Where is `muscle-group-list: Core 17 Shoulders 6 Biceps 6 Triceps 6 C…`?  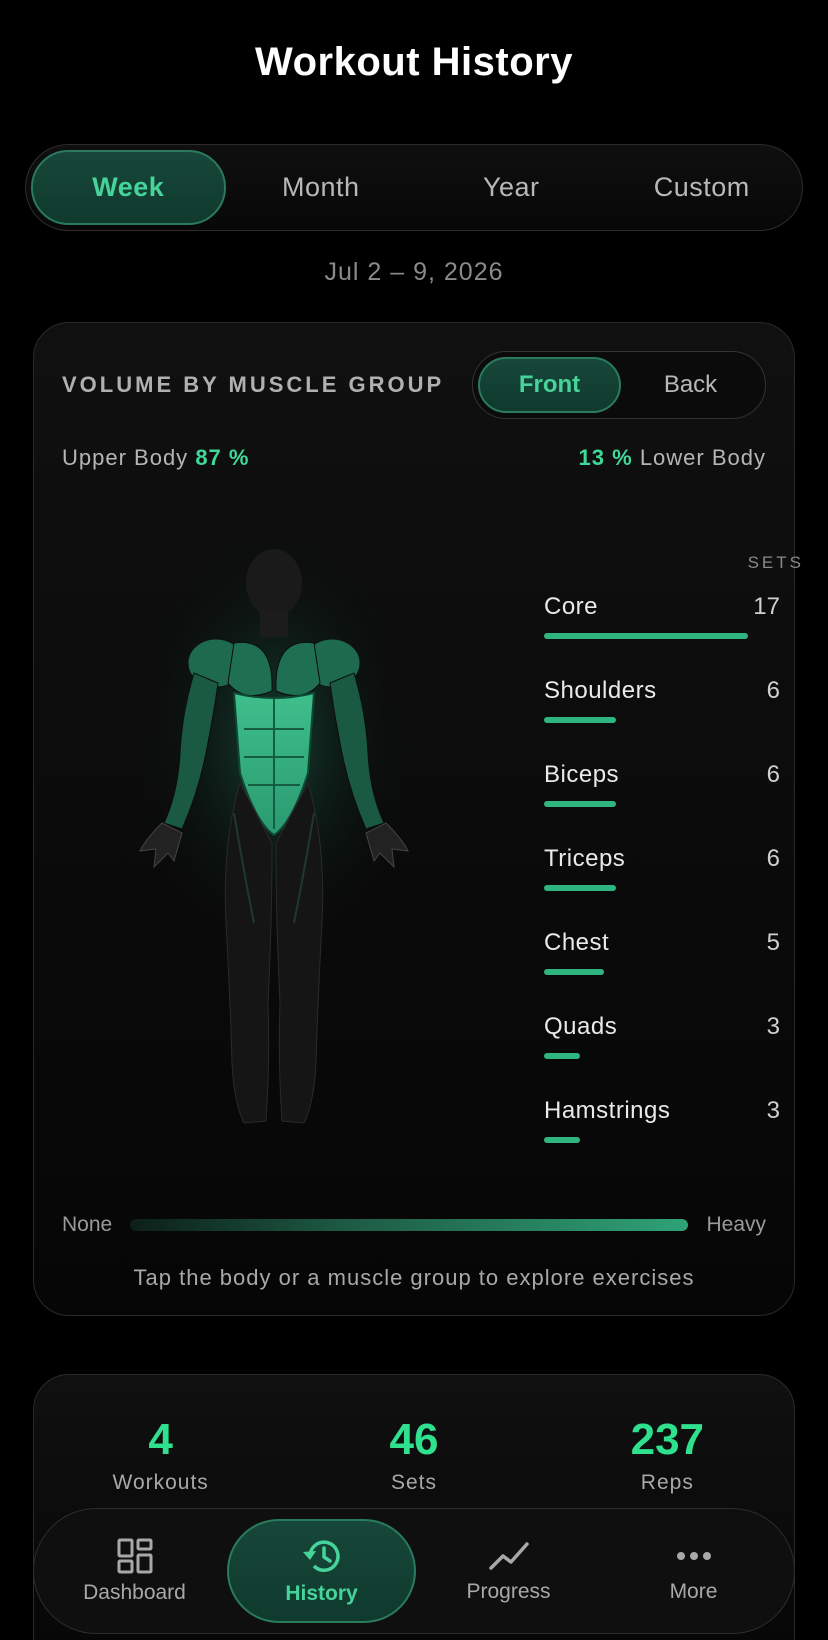 muscle-group-list: Core 17 Shoulders 6 Biceps 6 Triceps 6 C… is located at coordinates (662, 887).